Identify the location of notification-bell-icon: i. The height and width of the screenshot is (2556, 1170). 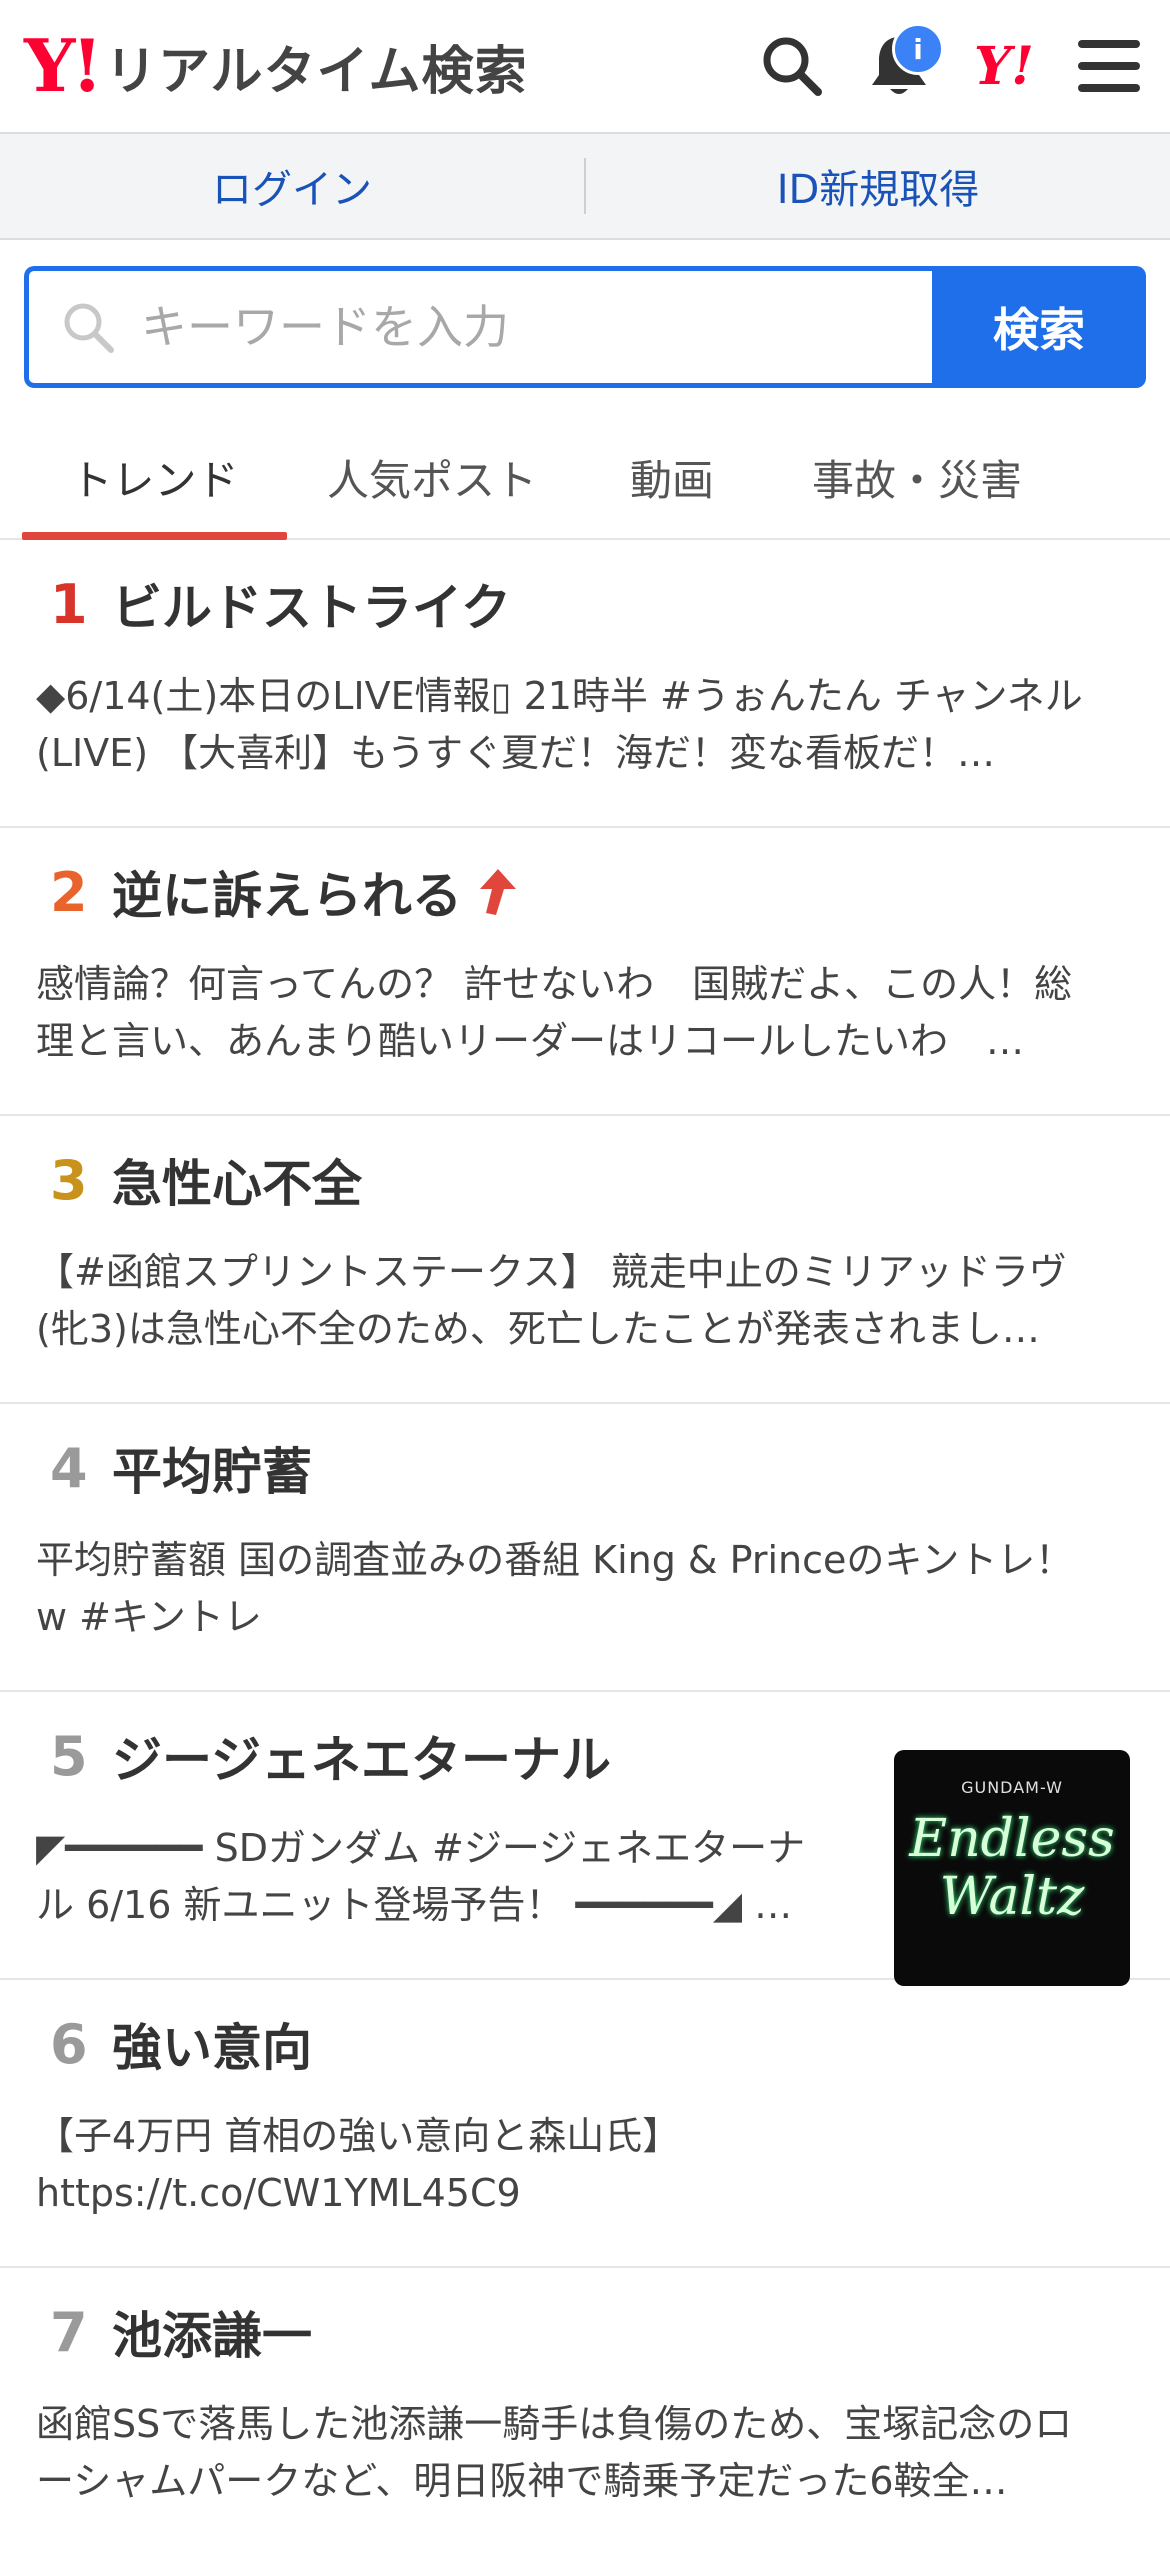
(906, 61).